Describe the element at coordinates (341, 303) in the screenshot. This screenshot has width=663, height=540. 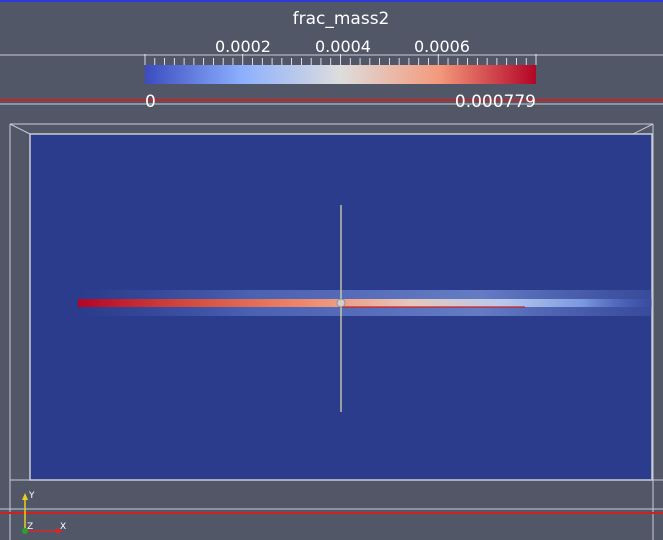
I see `probe-handle` at that location.